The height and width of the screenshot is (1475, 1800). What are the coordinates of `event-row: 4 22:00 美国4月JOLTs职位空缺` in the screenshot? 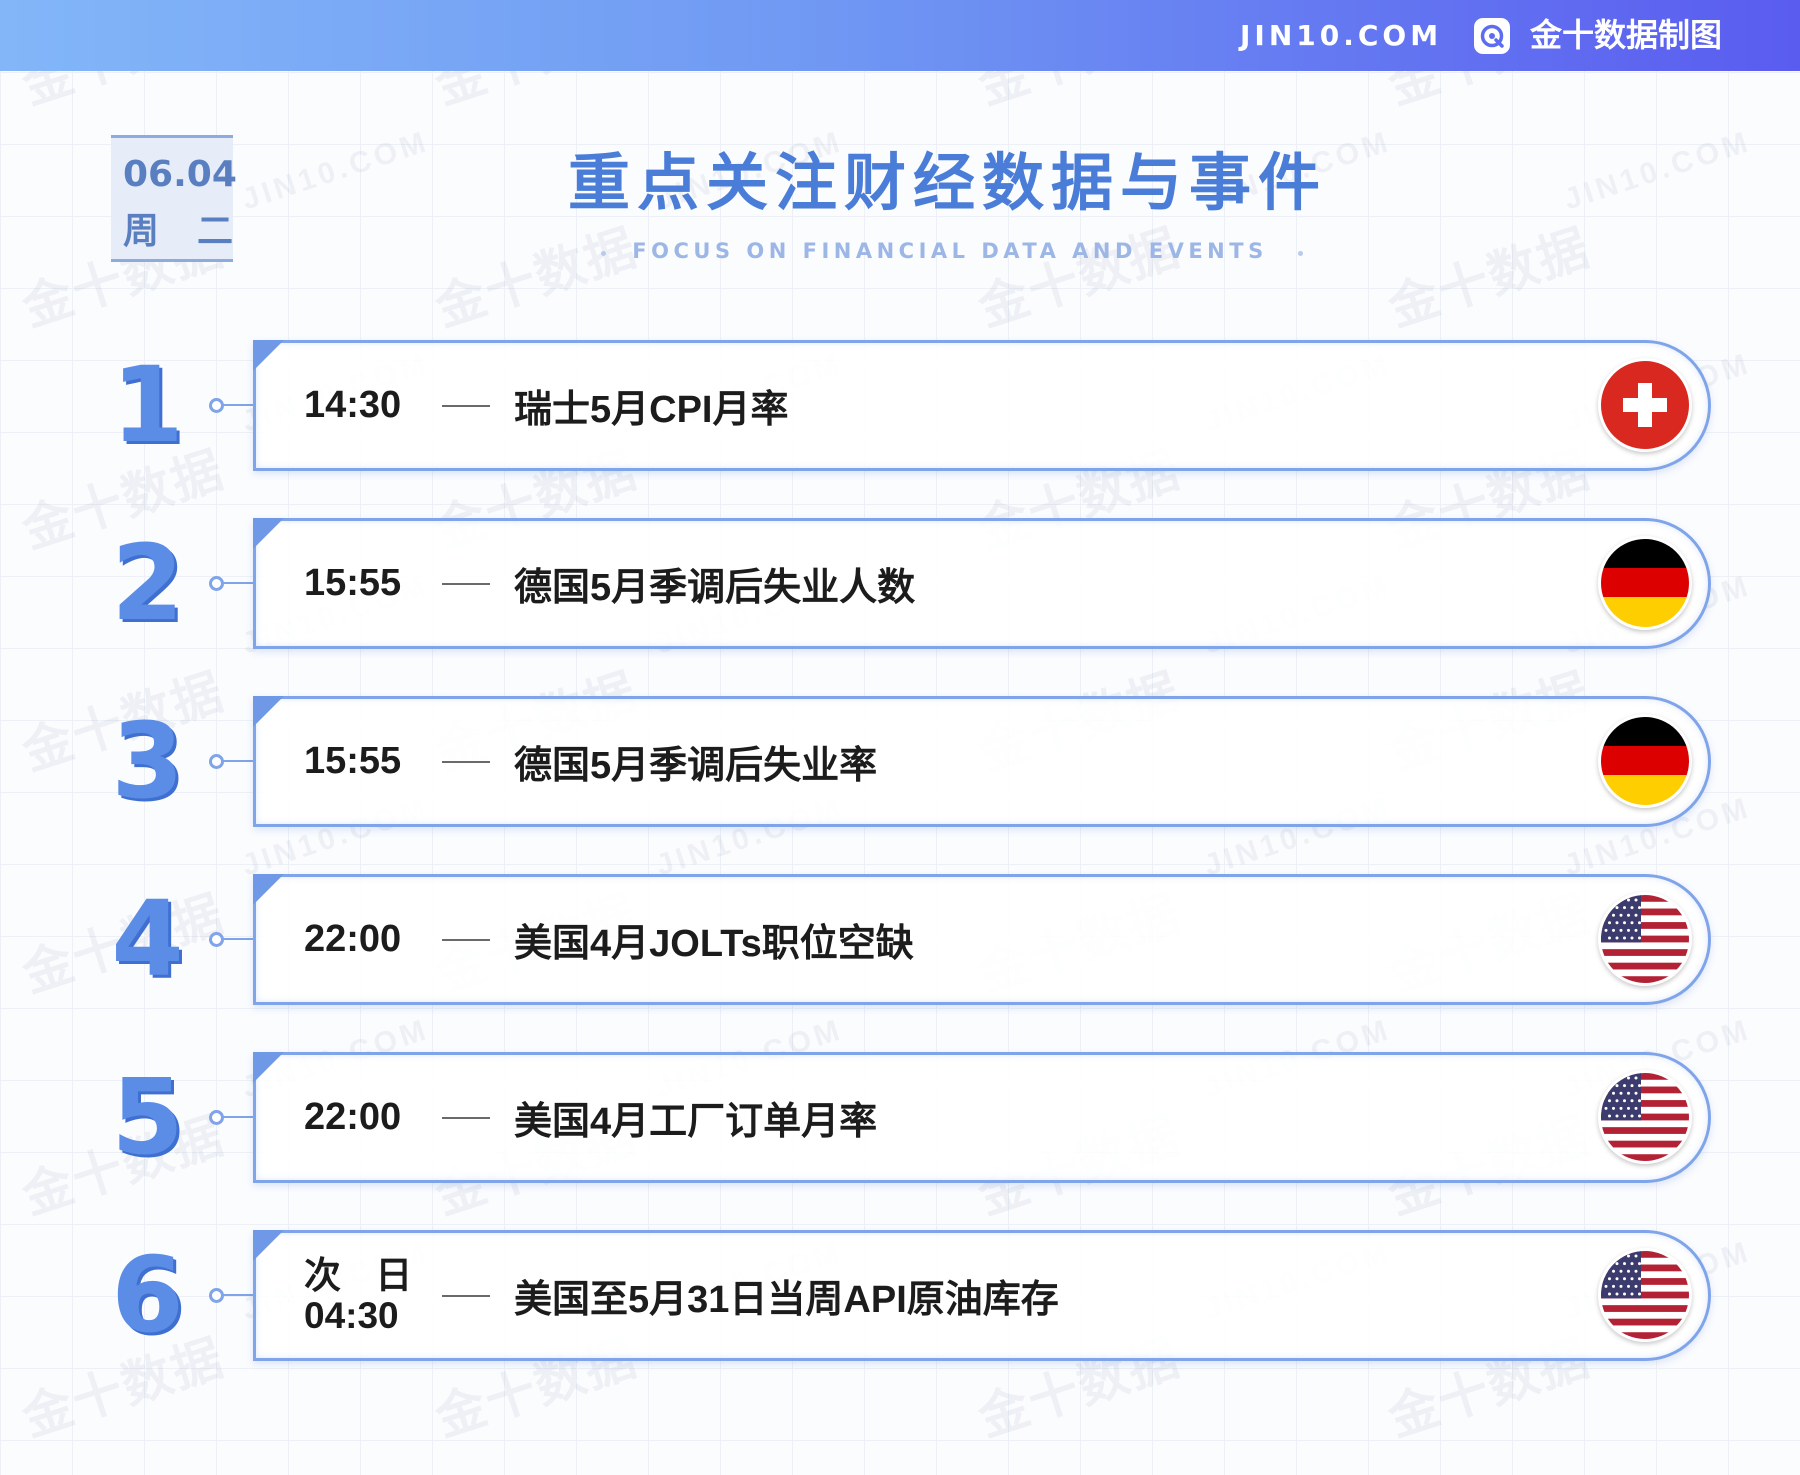 It's located at (900, 939).